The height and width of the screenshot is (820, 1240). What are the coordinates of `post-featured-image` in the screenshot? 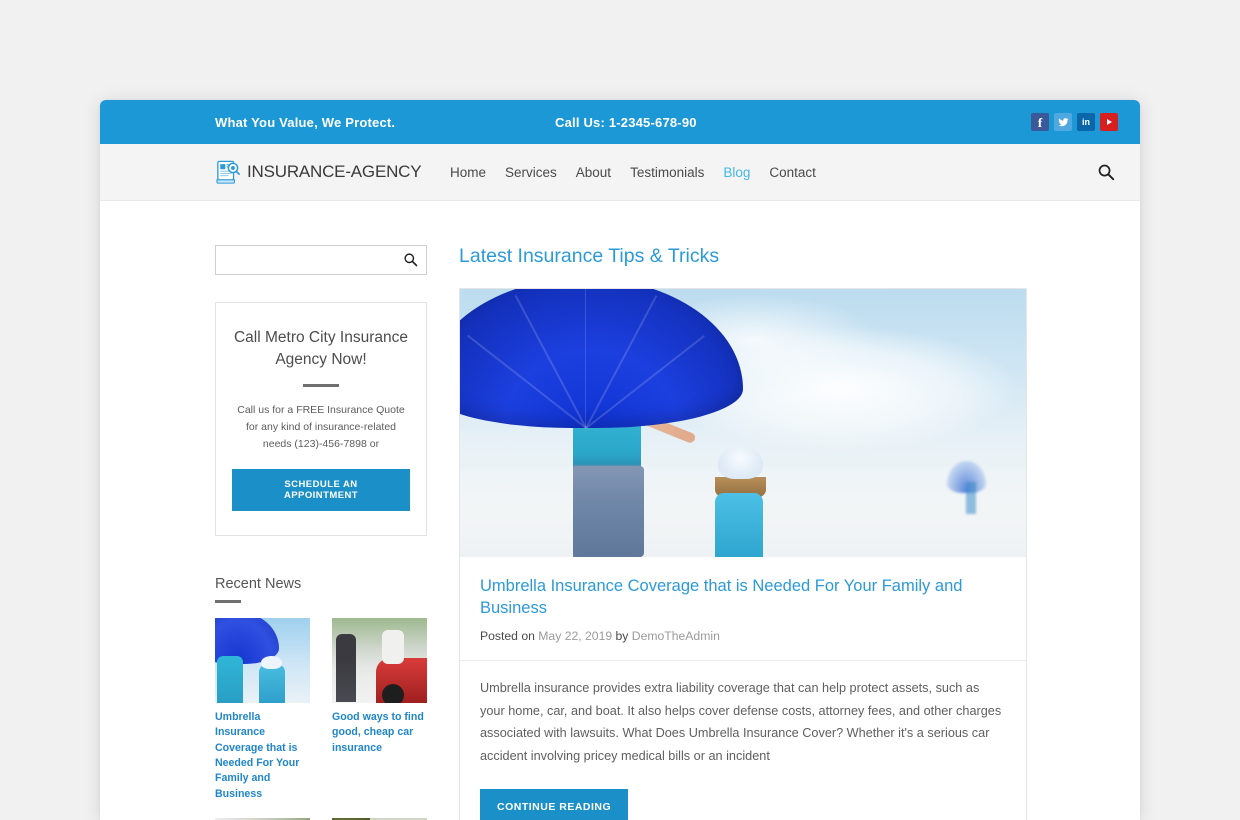 It's located at (743, 423).